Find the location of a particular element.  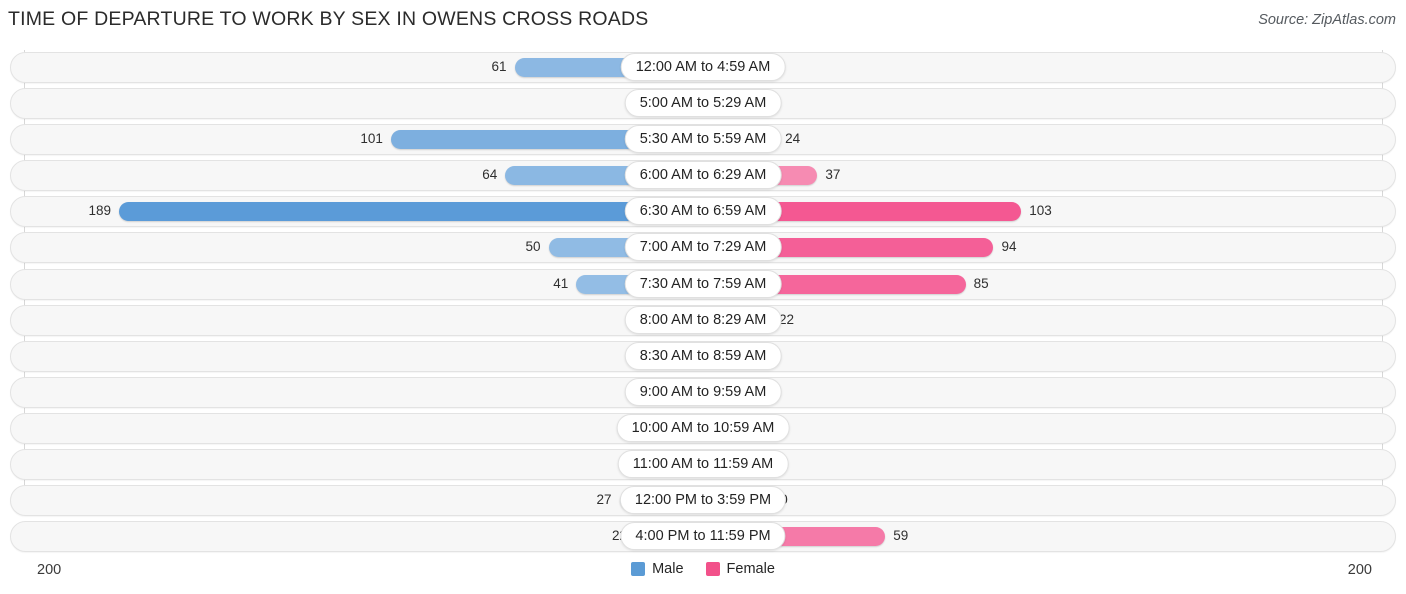

bar-row: 41110:00 AM to 10:59 AM is located at coordinates (703, 429).